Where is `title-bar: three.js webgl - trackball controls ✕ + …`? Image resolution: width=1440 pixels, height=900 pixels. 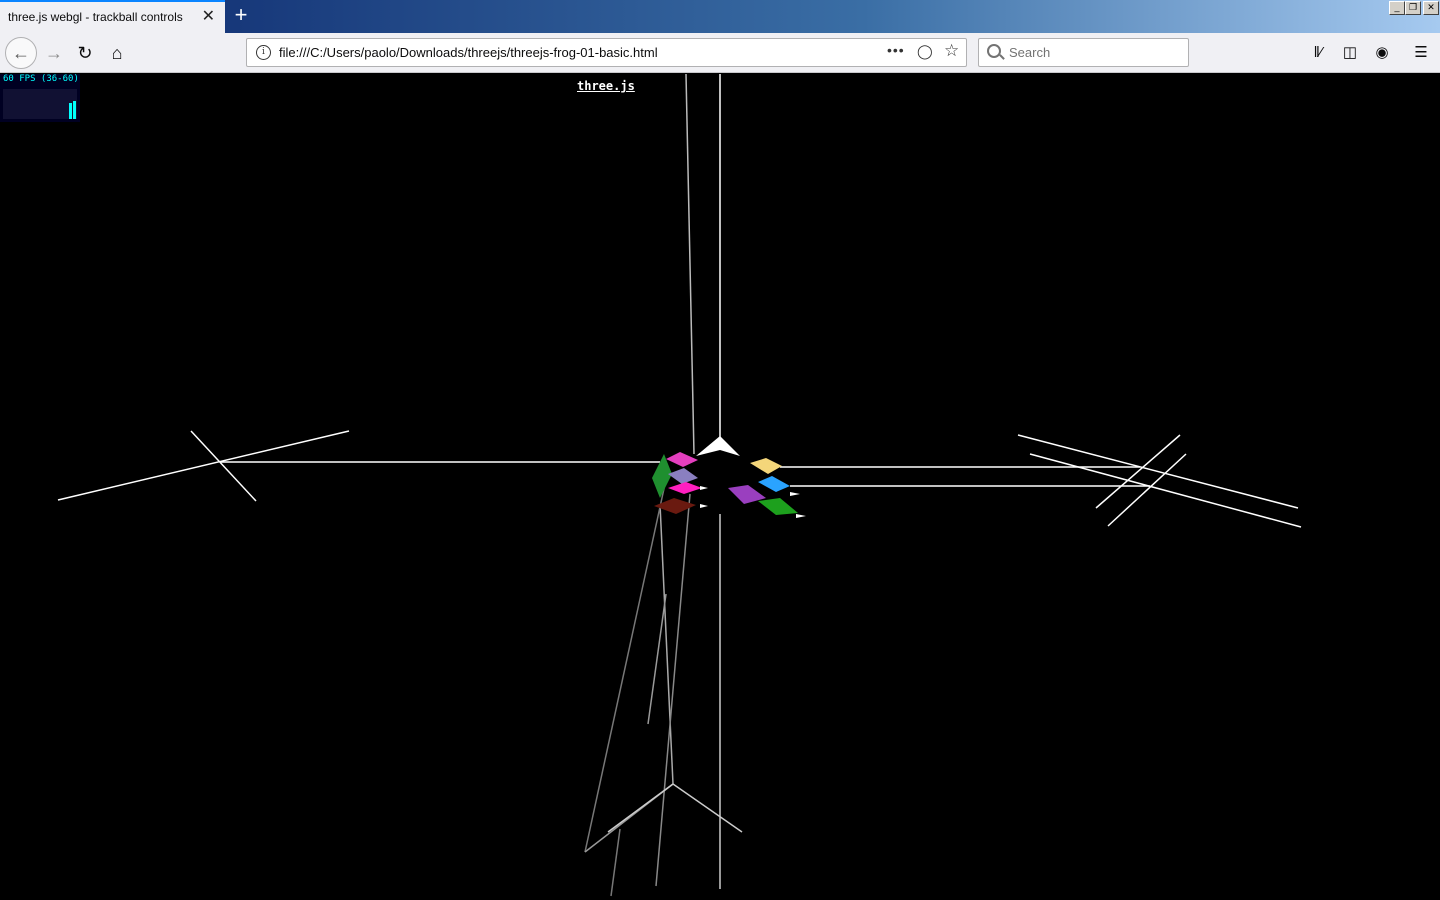
title-bar: three.js webgl - trackball controls ✕ + … is located at coordinates (720, 16).